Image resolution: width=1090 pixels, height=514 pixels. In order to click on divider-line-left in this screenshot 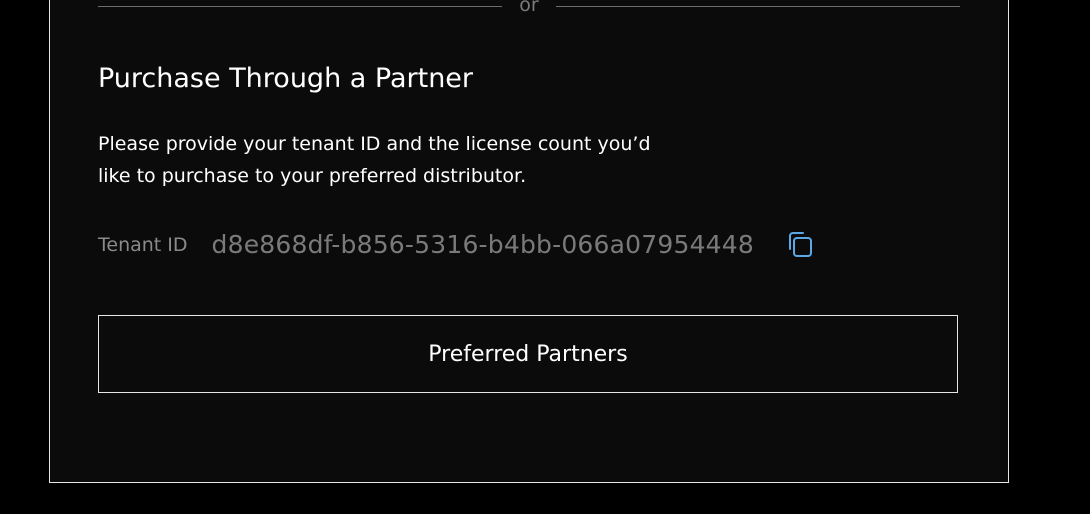, I will do `click(300, 6)`.